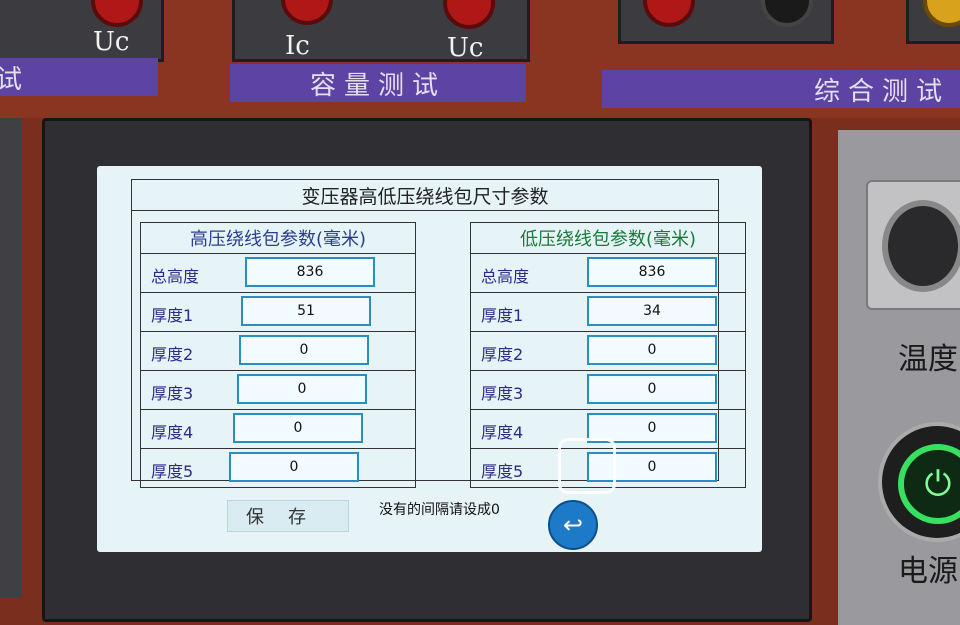 The image size is (960, 625). Describe the element at coordinates (652, 350) in the screenshot. I see `low-thickness-2-field: 0` at that location.